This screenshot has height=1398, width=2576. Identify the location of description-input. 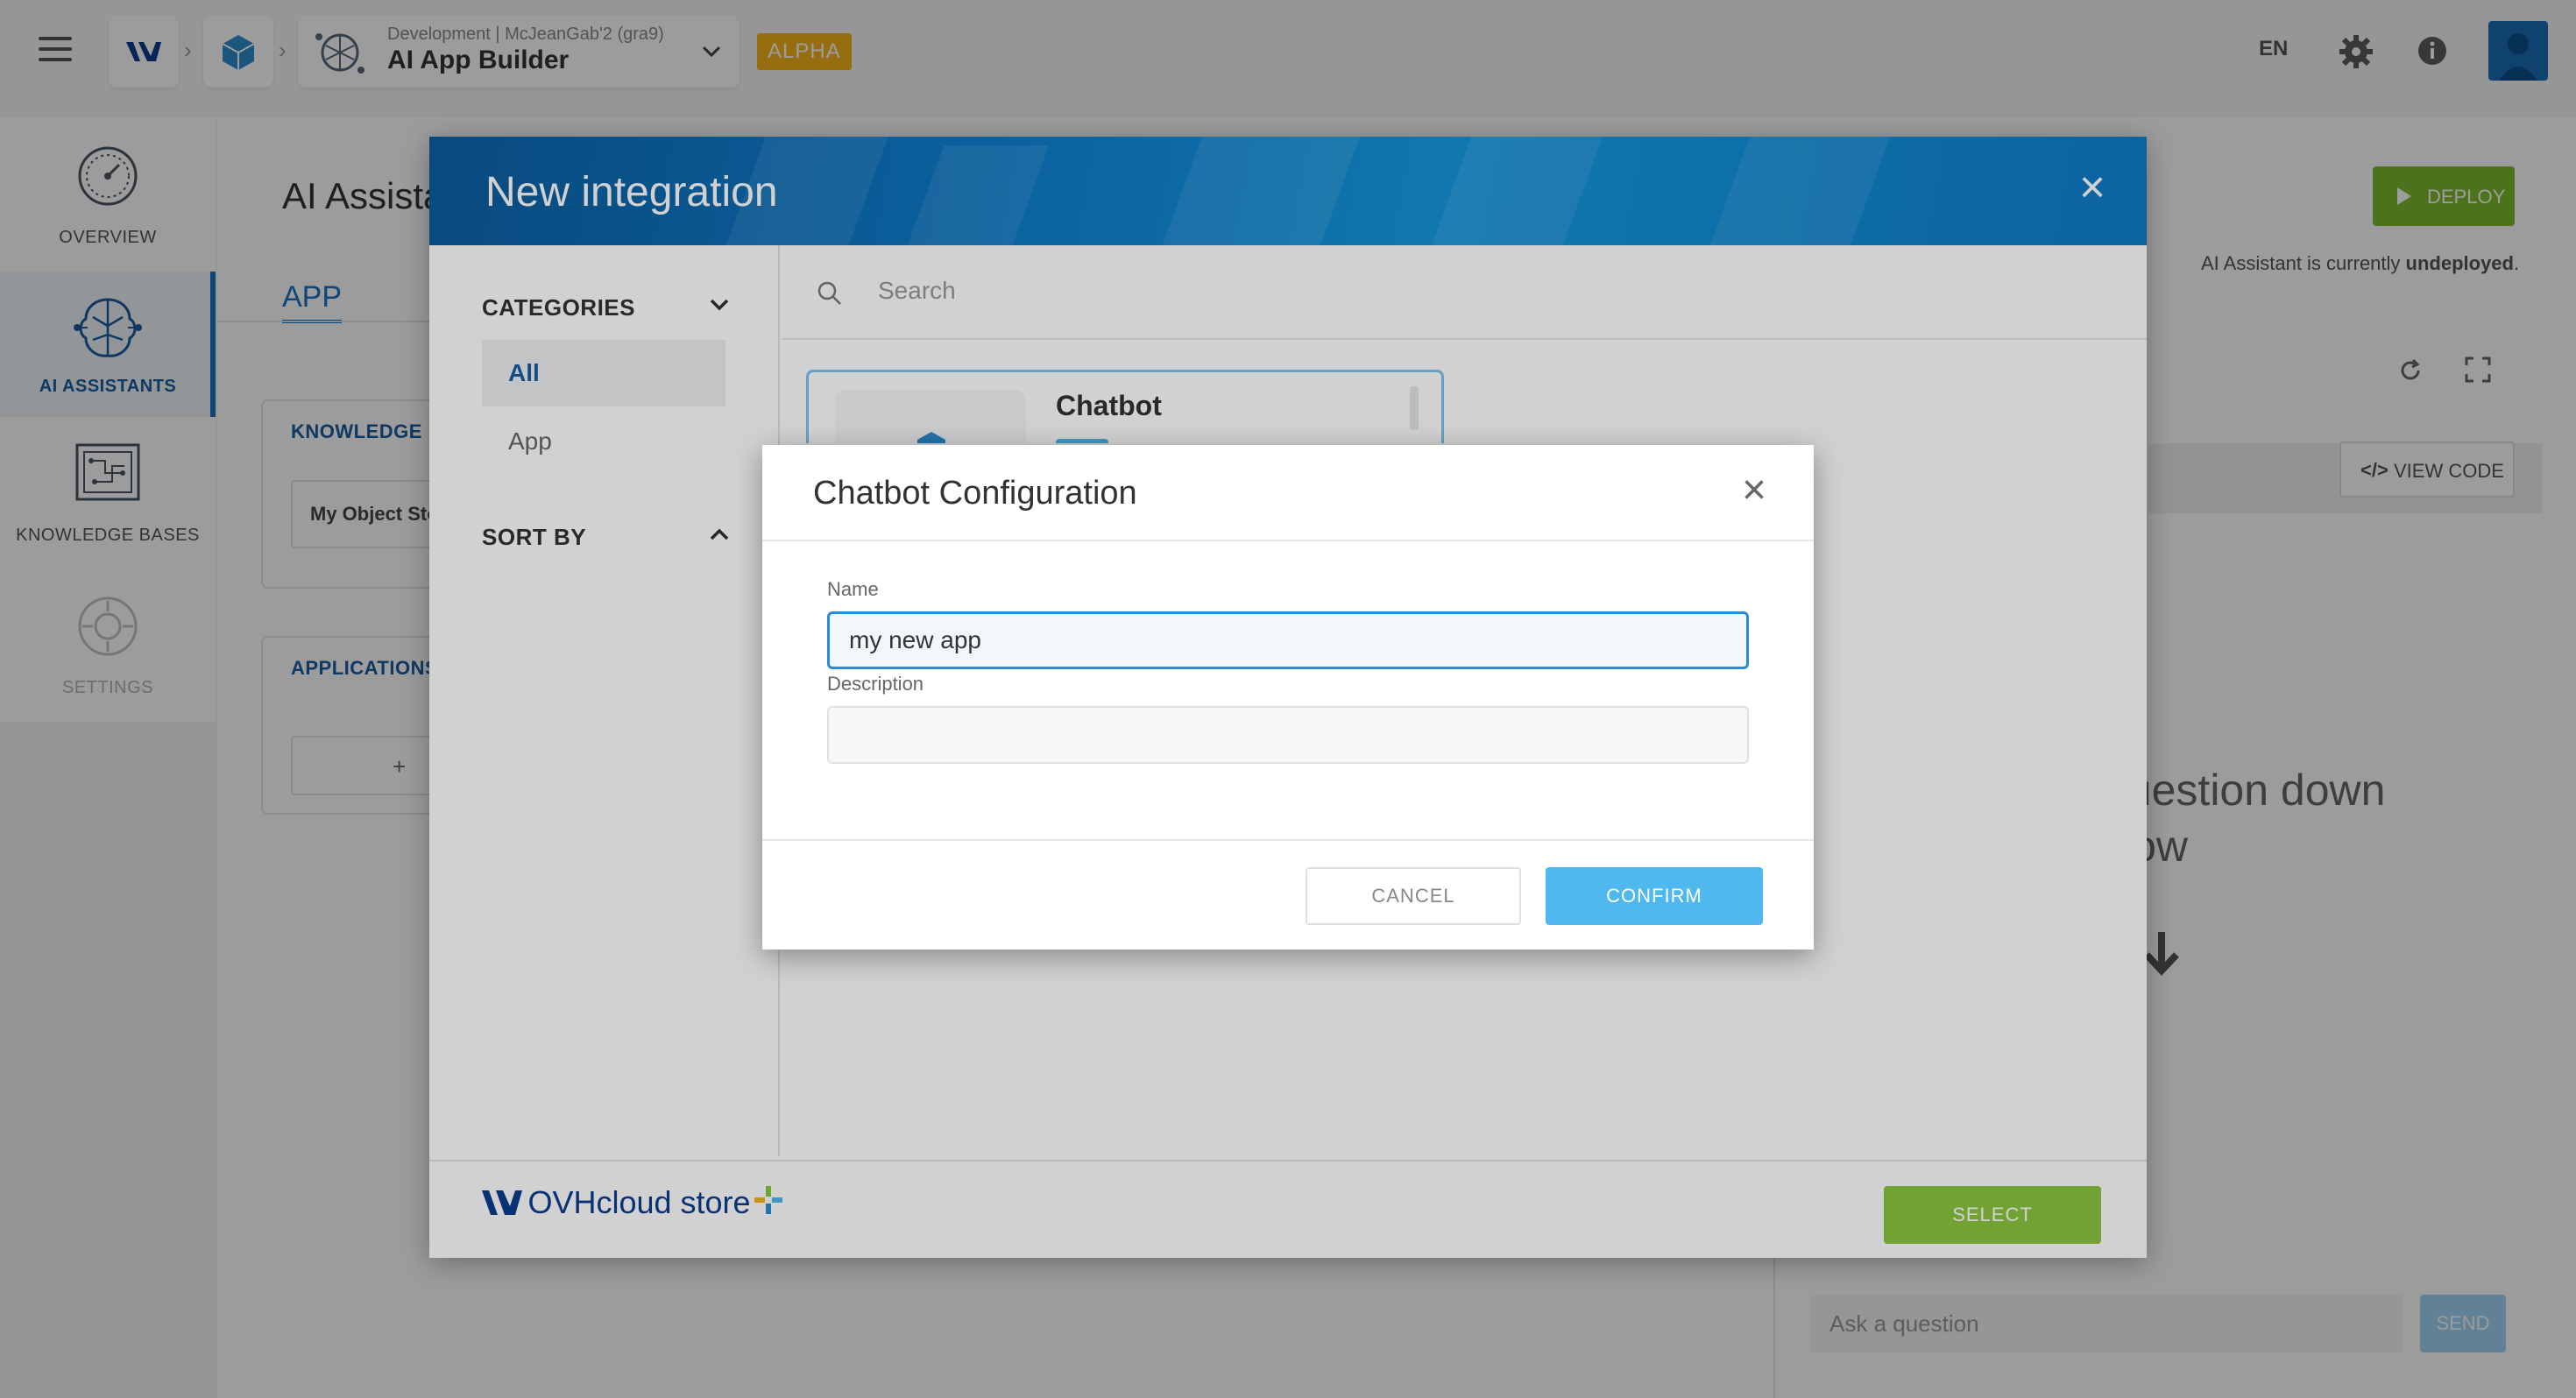
(1288, 735).